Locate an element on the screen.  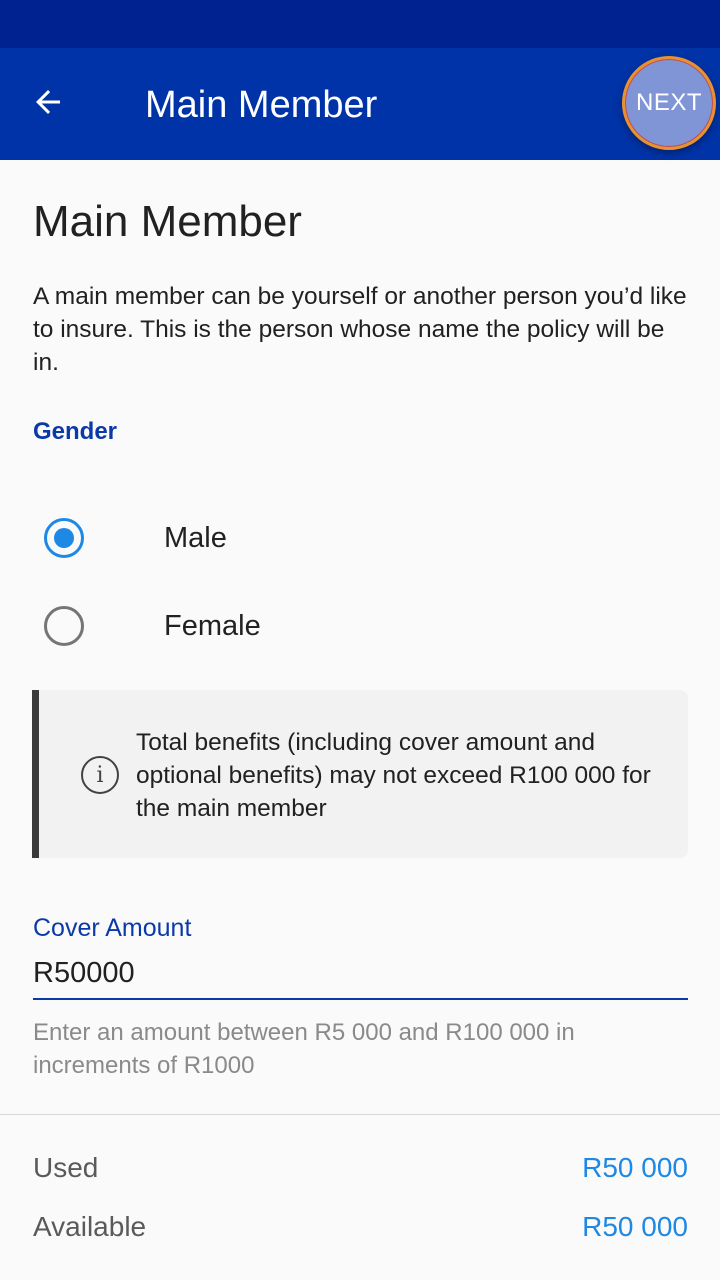
summary-used-row: Used R50 000 is located at coordinates (360, 1168).